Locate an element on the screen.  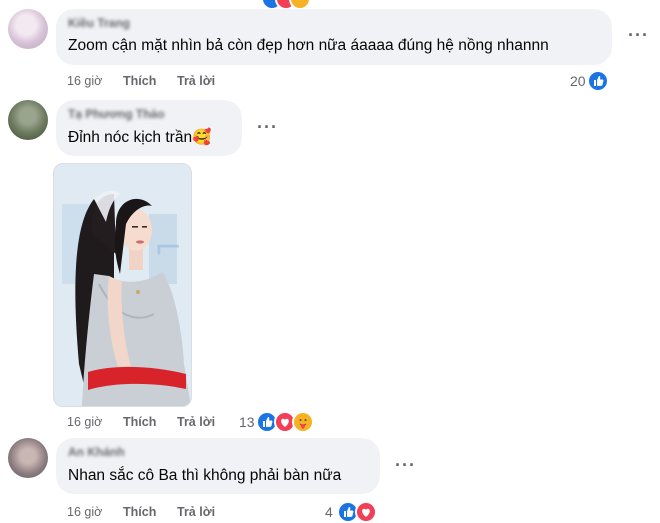
photo-illustration: ⌐ is located at coordinates (122, 285).